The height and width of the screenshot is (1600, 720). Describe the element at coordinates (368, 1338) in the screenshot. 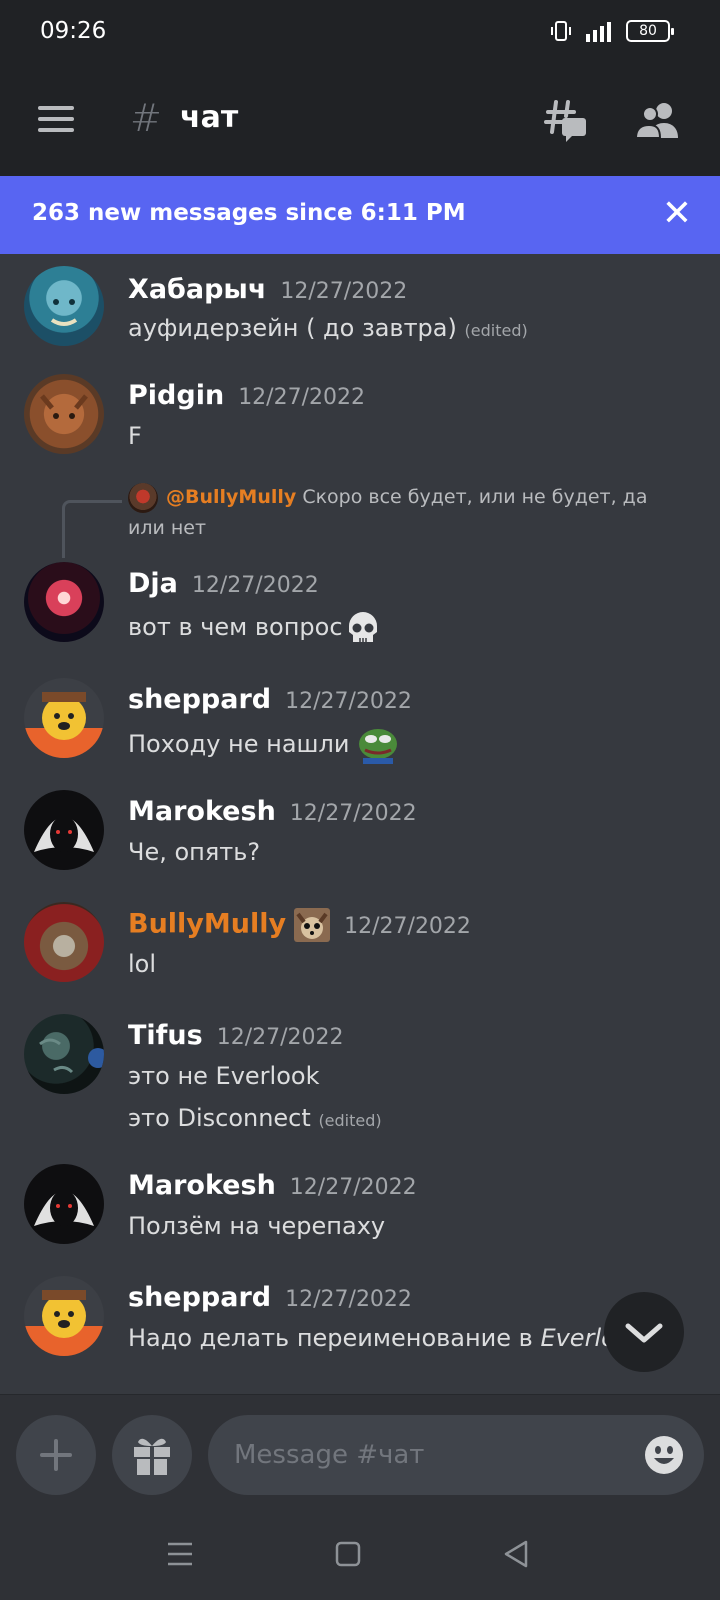

I see `message-text: Надо делать переименование в Everloop` at that location.